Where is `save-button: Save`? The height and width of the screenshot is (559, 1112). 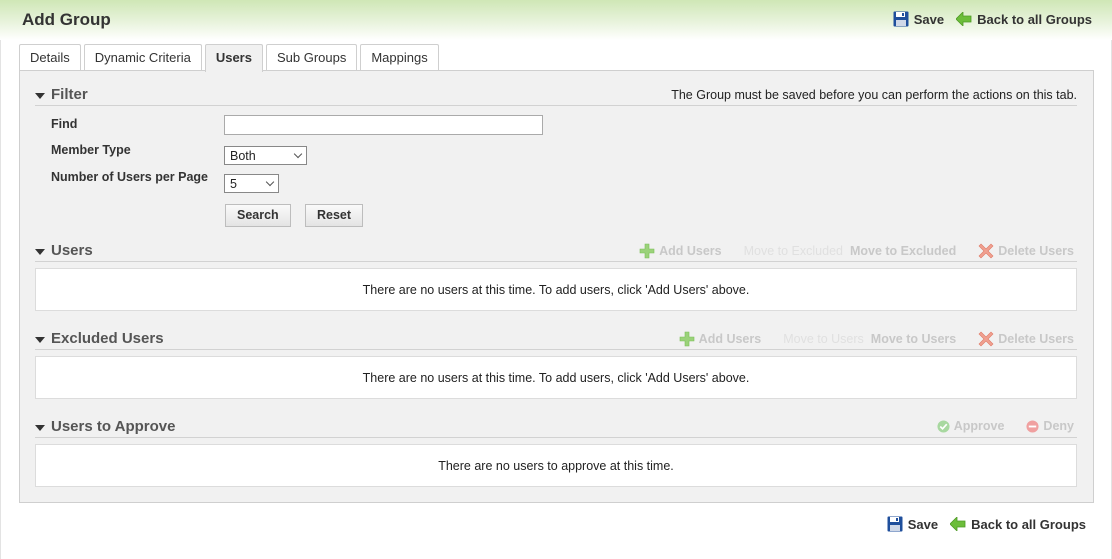
save-button: Save is located at coordinates (918, 19).